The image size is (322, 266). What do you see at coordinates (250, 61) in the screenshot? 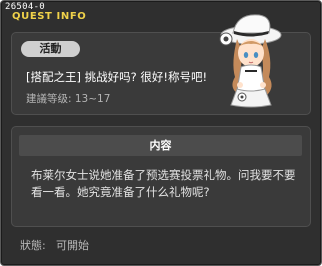
I see `npc-portrait-icon` at bounding box center [250, 61].